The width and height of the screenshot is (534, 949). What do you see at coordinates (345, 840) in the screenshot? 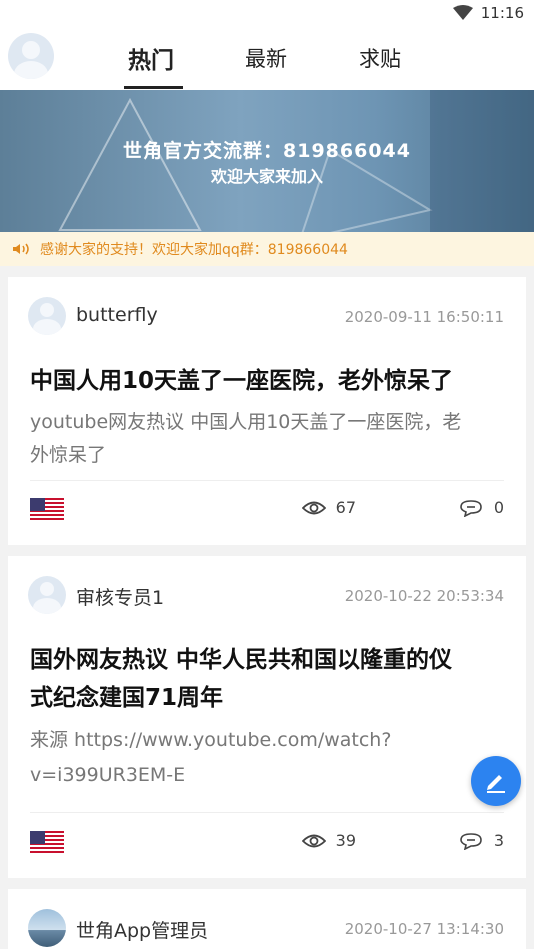
I see `view-count-value: 39` at bounding box center [345, 840].